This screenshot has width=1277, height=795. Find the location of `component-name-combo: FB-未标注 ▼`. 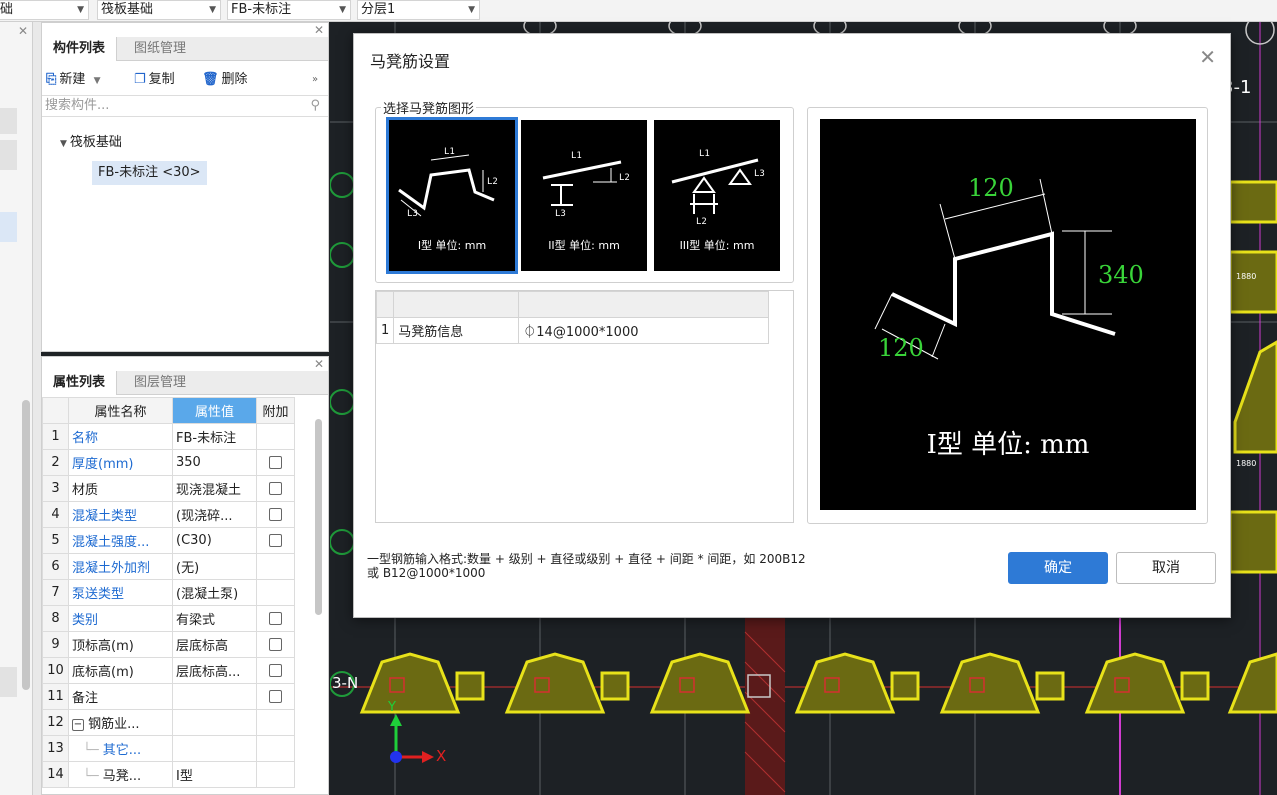

component-name-combo: FB-未标注 ▼ is located at coordinates (289, 10).